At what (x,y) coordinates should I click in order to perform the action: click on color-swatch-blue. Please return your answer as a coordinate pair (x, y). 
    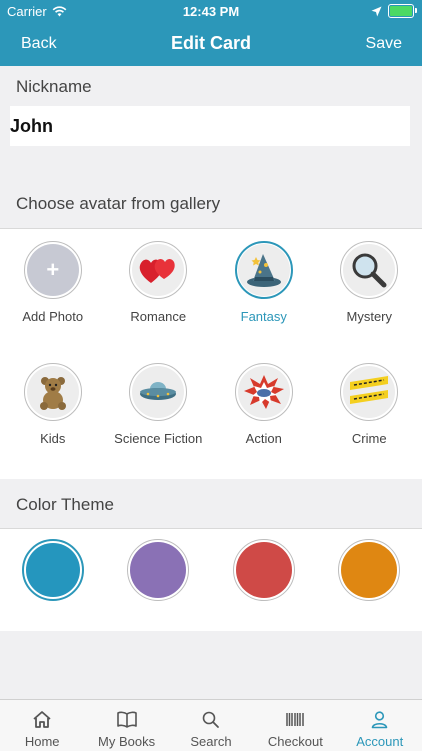
    Looking at the image, I should click on (53, 570).